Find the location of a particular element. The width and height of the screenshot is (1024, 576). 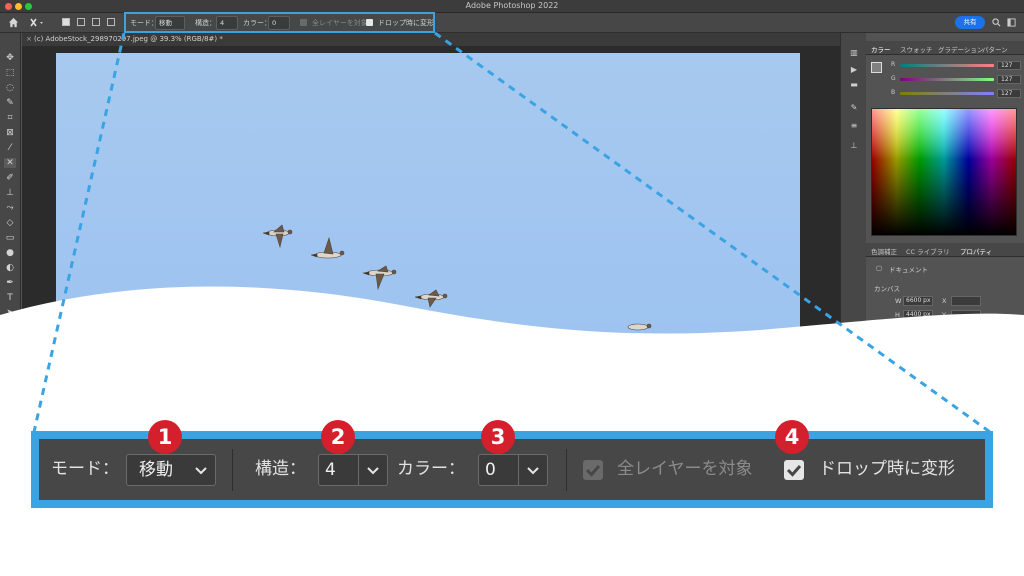

color-spectrum-picker is located at coordinates (944, 172).